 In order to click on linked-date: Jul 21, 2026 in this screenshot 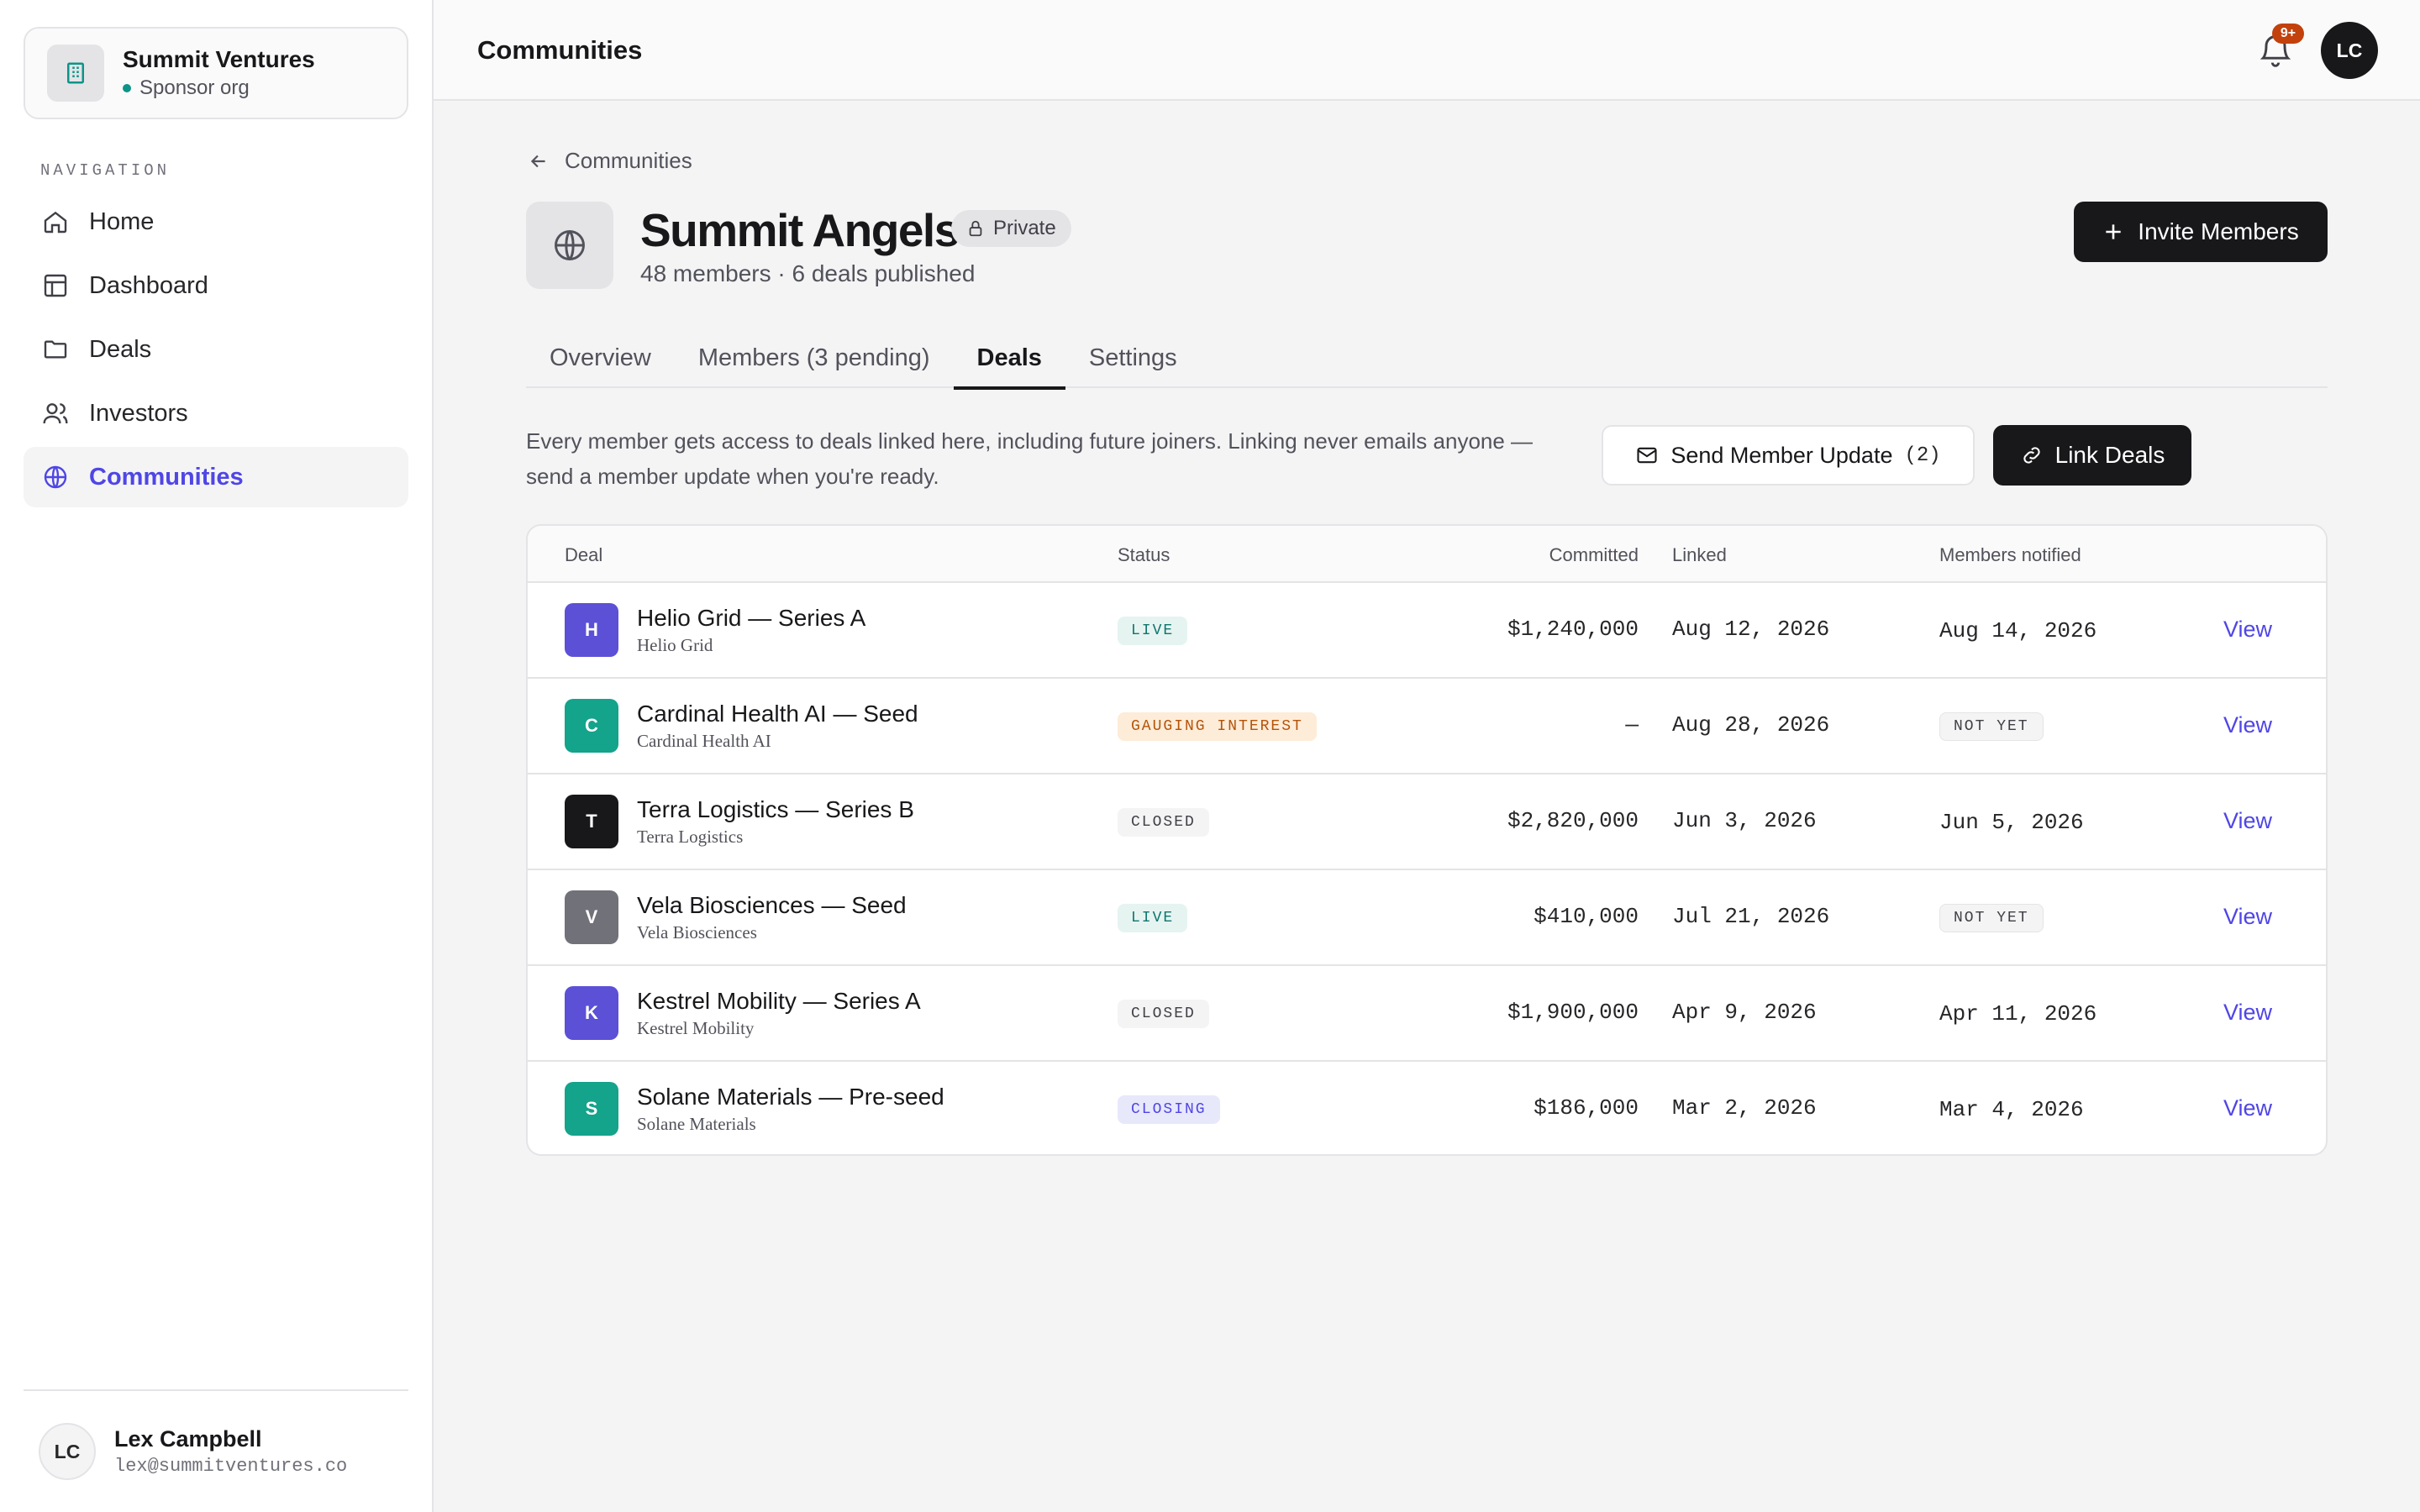, I will do `click(1751, 916)`.